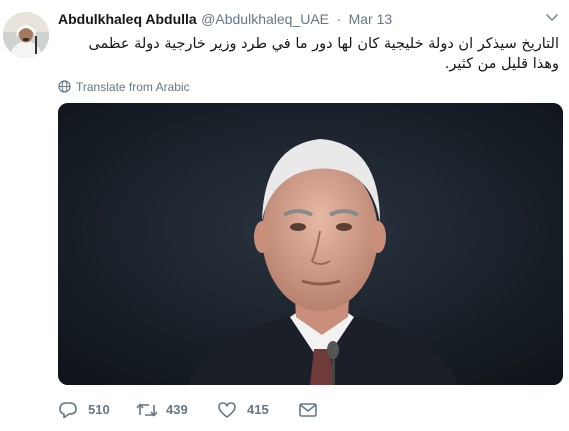 The width and height of the screenshot is (569, 431). What do you see at coordinates (371, 19) in the screenshot?
I see `tweet-date: Mar 13` at bounding box center [371, 19].